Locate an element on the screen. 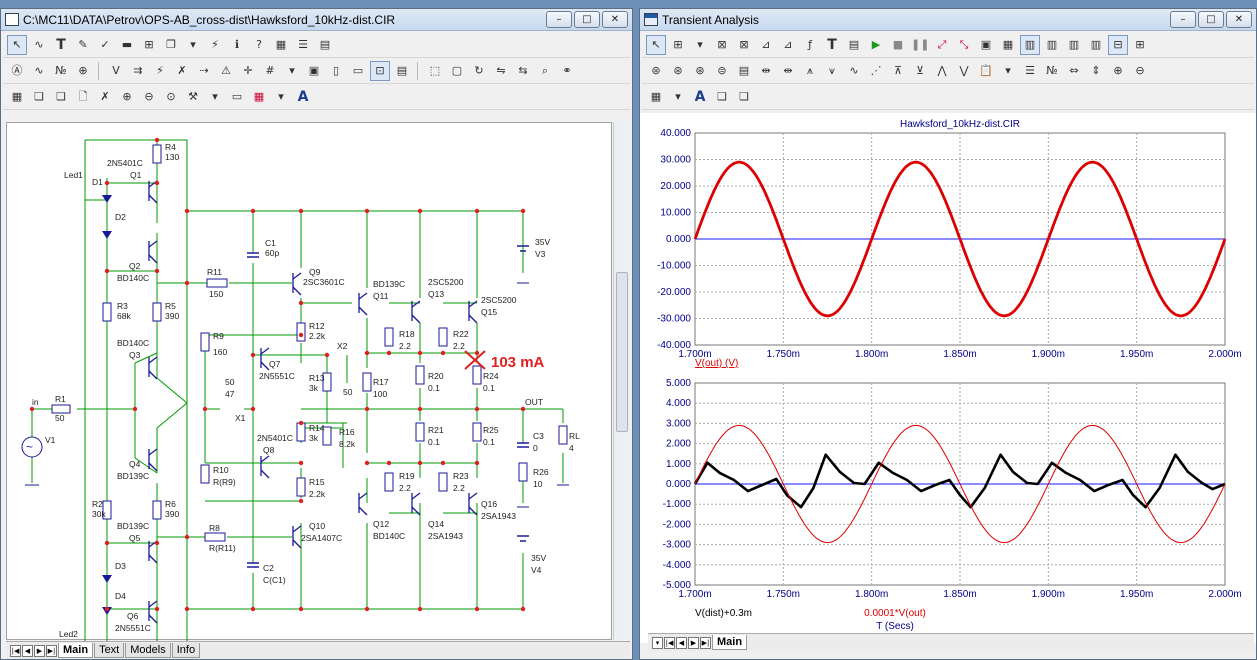  attr-a-icon: Ⓐ is located at coordinates (17, 71).